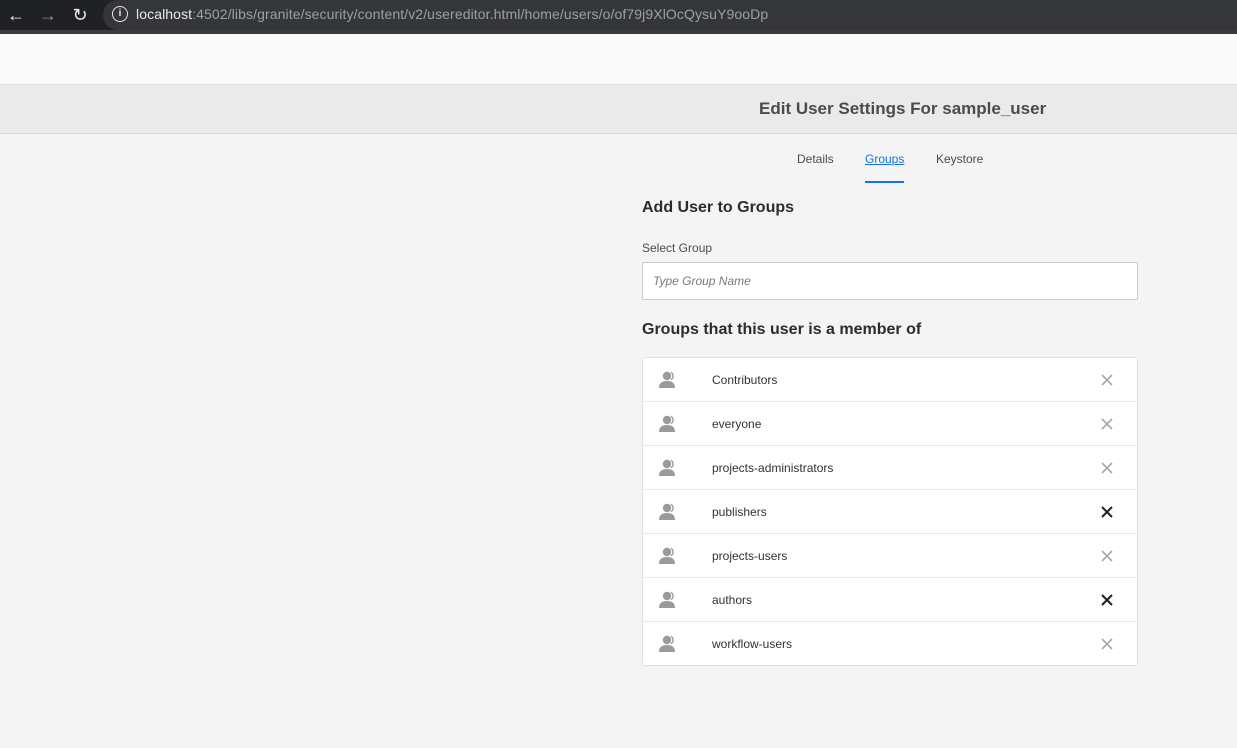  What do you see at coordinates (16, 15) in the screenshot?
I see `back-arrow-icon: ←` at bounding box center [16, 15].